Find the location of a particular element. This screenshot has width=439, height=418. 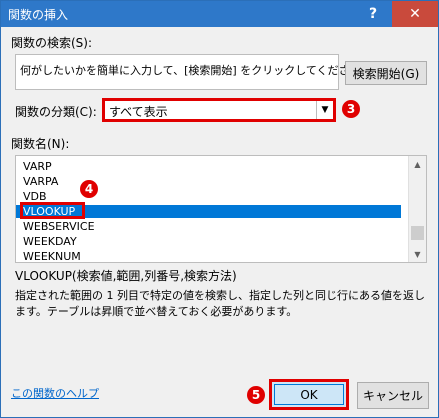

category-selected-value: すべて表示 is located at coordinates (138, 112).